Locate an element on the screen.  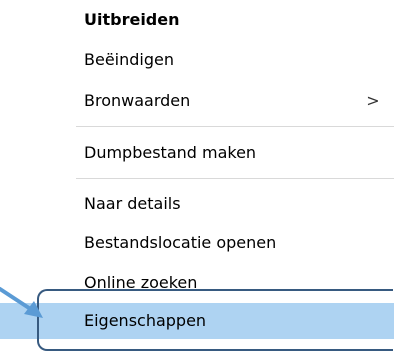
menu-item-bestandslocatie-openen: Bestandslocatie openen is located at coordinates (197, 243).